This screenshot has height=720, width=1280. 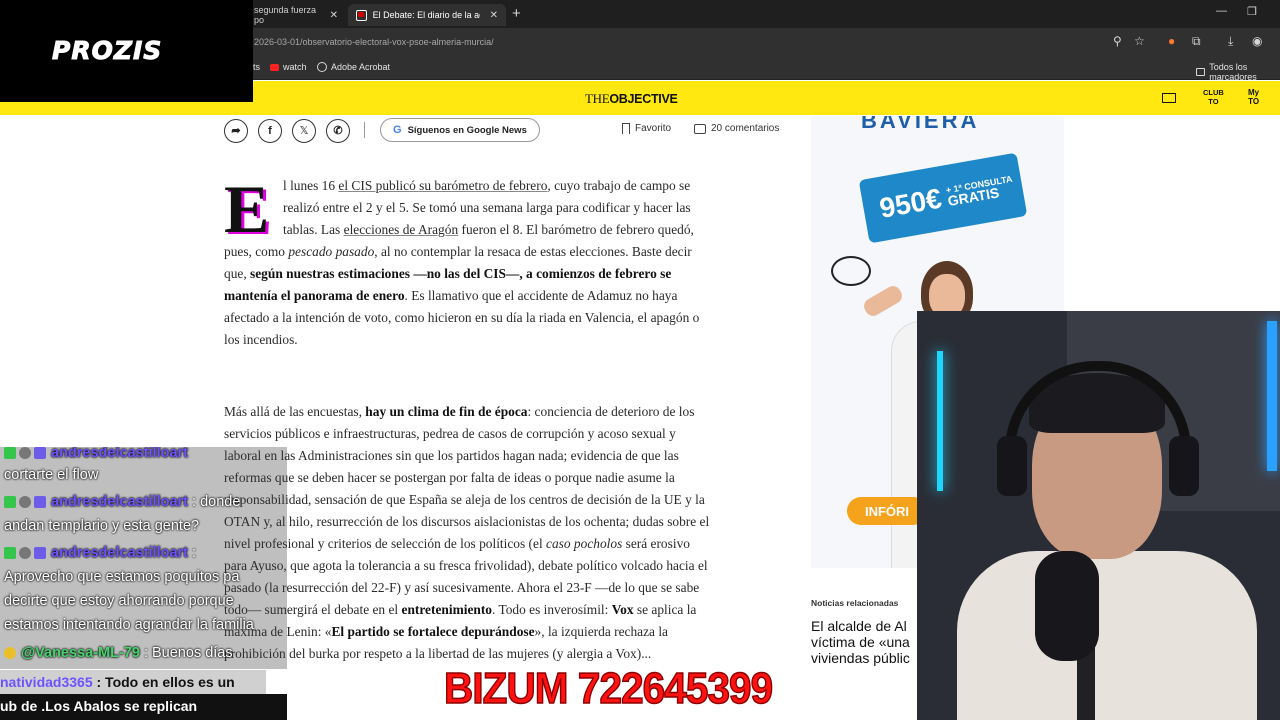 What do you see at coordinates (51, 475) in the screenshot?
I see `chat-message-text: cortarte el flow` at bounding box center [51, 475].